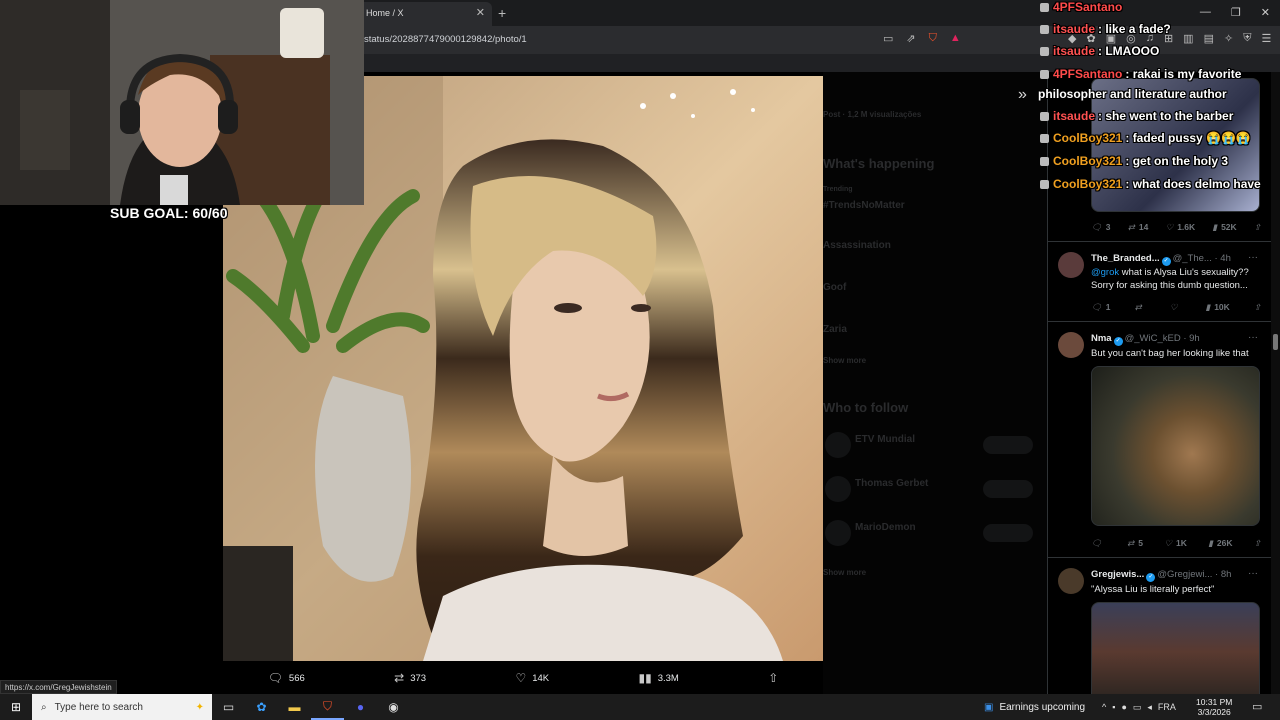 This screenshot has width=1280, height=720. Describe the element at coordinates (1088, 74) in the screenshot. I see `chat-username: 4PFSantano` at that location.